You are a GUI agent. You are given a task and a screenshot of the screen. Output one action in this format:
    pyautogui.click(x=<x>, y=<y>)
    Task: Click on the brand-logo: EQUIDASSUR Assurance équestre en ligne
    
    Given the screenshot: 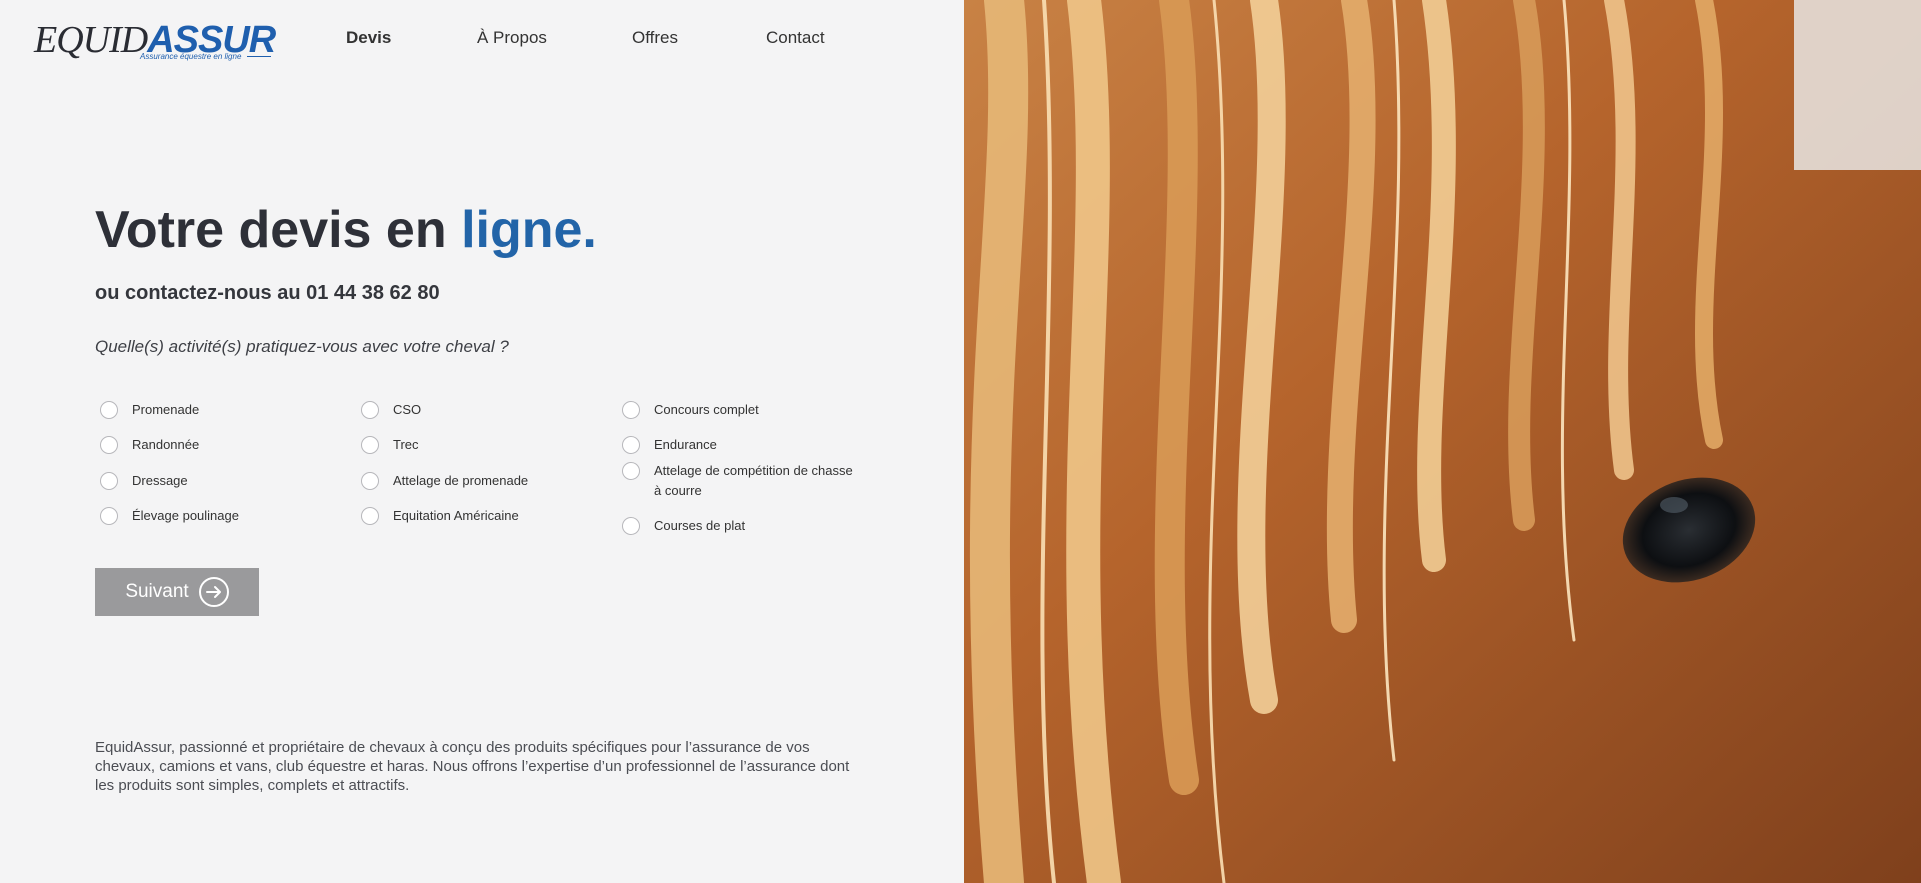 What is the action you would take?
    pyautogui.click(x=160, y=42)
    